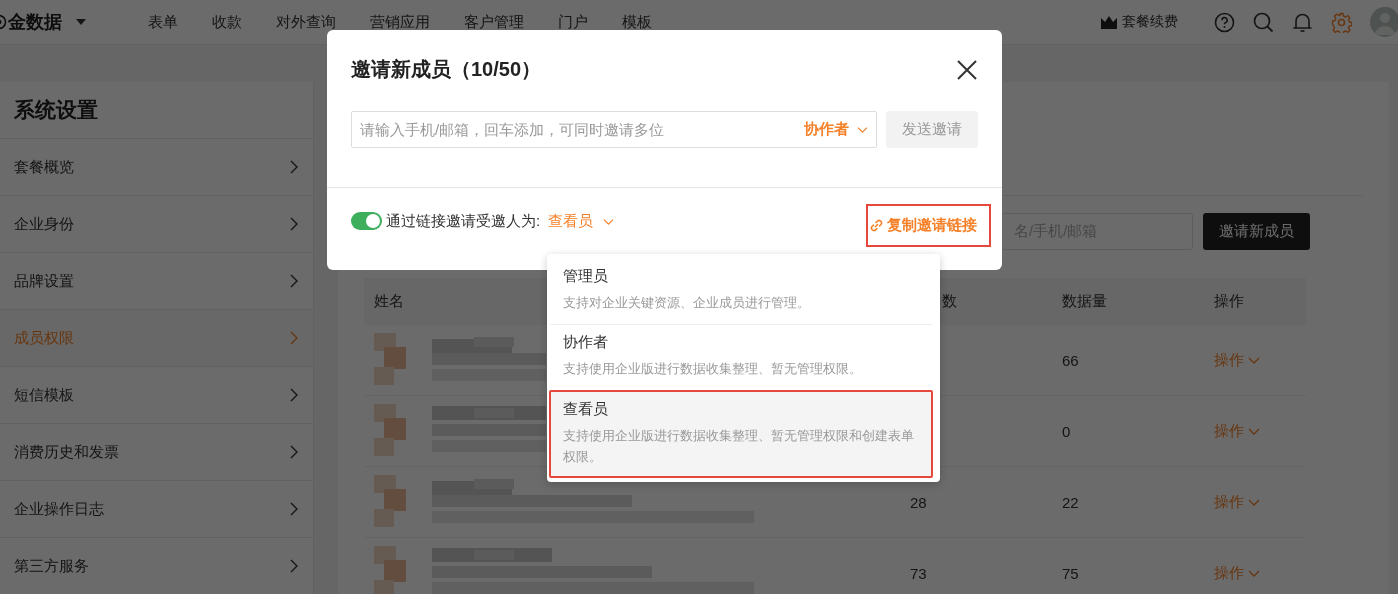 Image resolution: width=1398 pixels, height=594 pixels. What do you see at coordinates (1302, 22) in the screenshot?
I see `bell-icon` at bounding box center [1302, 22].